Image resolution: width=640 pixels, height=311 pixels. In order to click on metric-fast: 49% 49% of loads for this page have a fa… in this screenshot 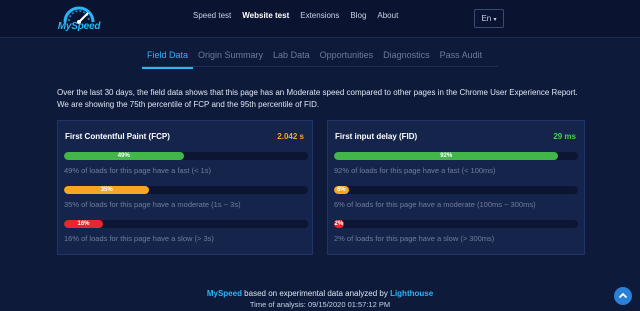, I will do `click(186, 163)`.